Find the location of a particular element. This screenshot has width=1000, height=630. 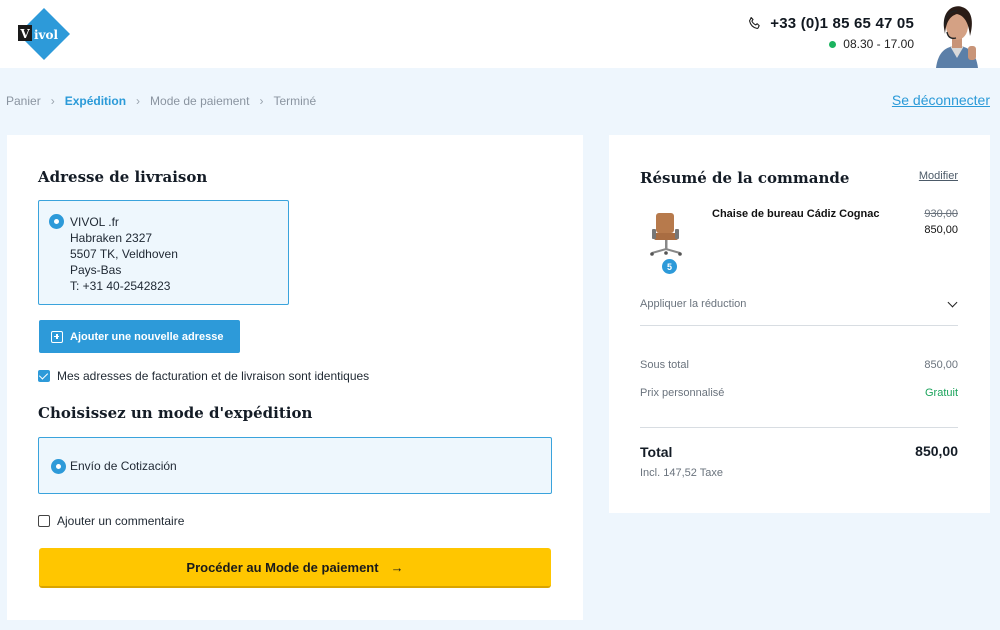

custom-price-value: Gratuit is located at coordinates (941, 393).